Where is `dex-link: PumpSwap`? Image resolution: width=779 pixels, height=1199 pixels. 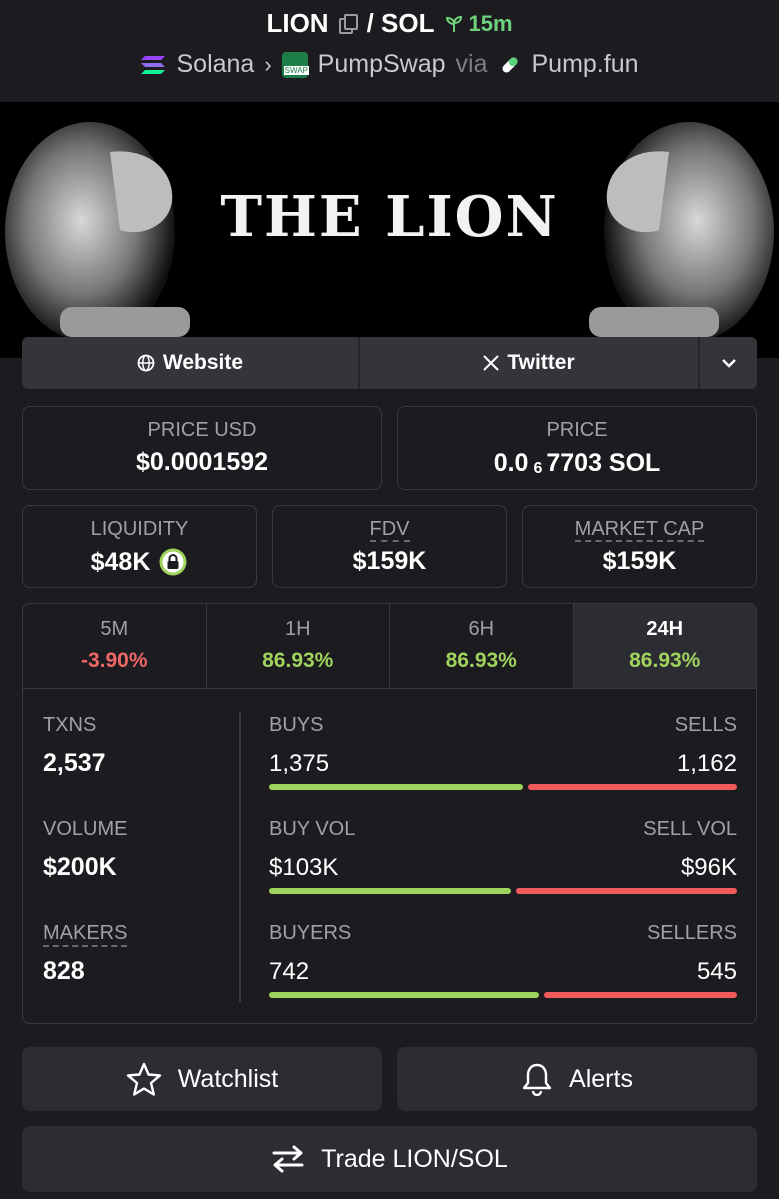 dex-link: PumpSwap is located at coordinates (382, 64).